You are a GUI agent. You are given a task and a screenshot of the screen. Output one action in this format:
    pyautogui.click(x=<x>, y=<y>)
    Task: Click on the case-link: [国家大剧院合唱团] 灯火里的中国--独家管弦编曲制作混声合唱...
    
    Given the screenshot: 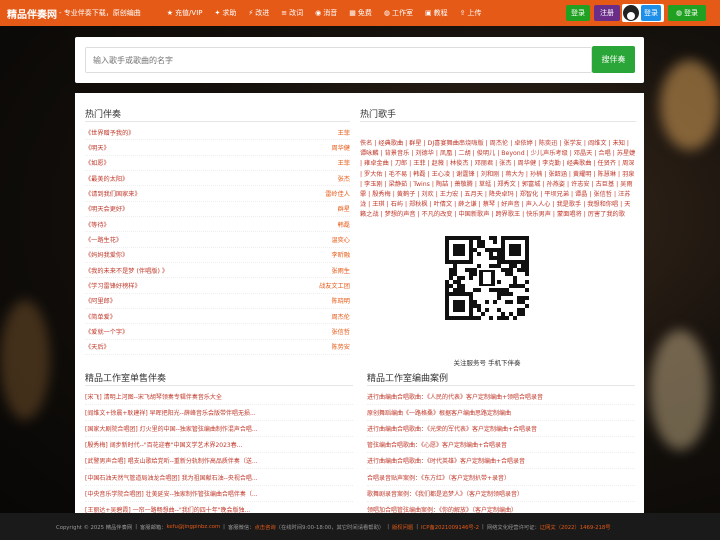 What is the action you would take?
    pyautogui.click(x=219, y=429)
    